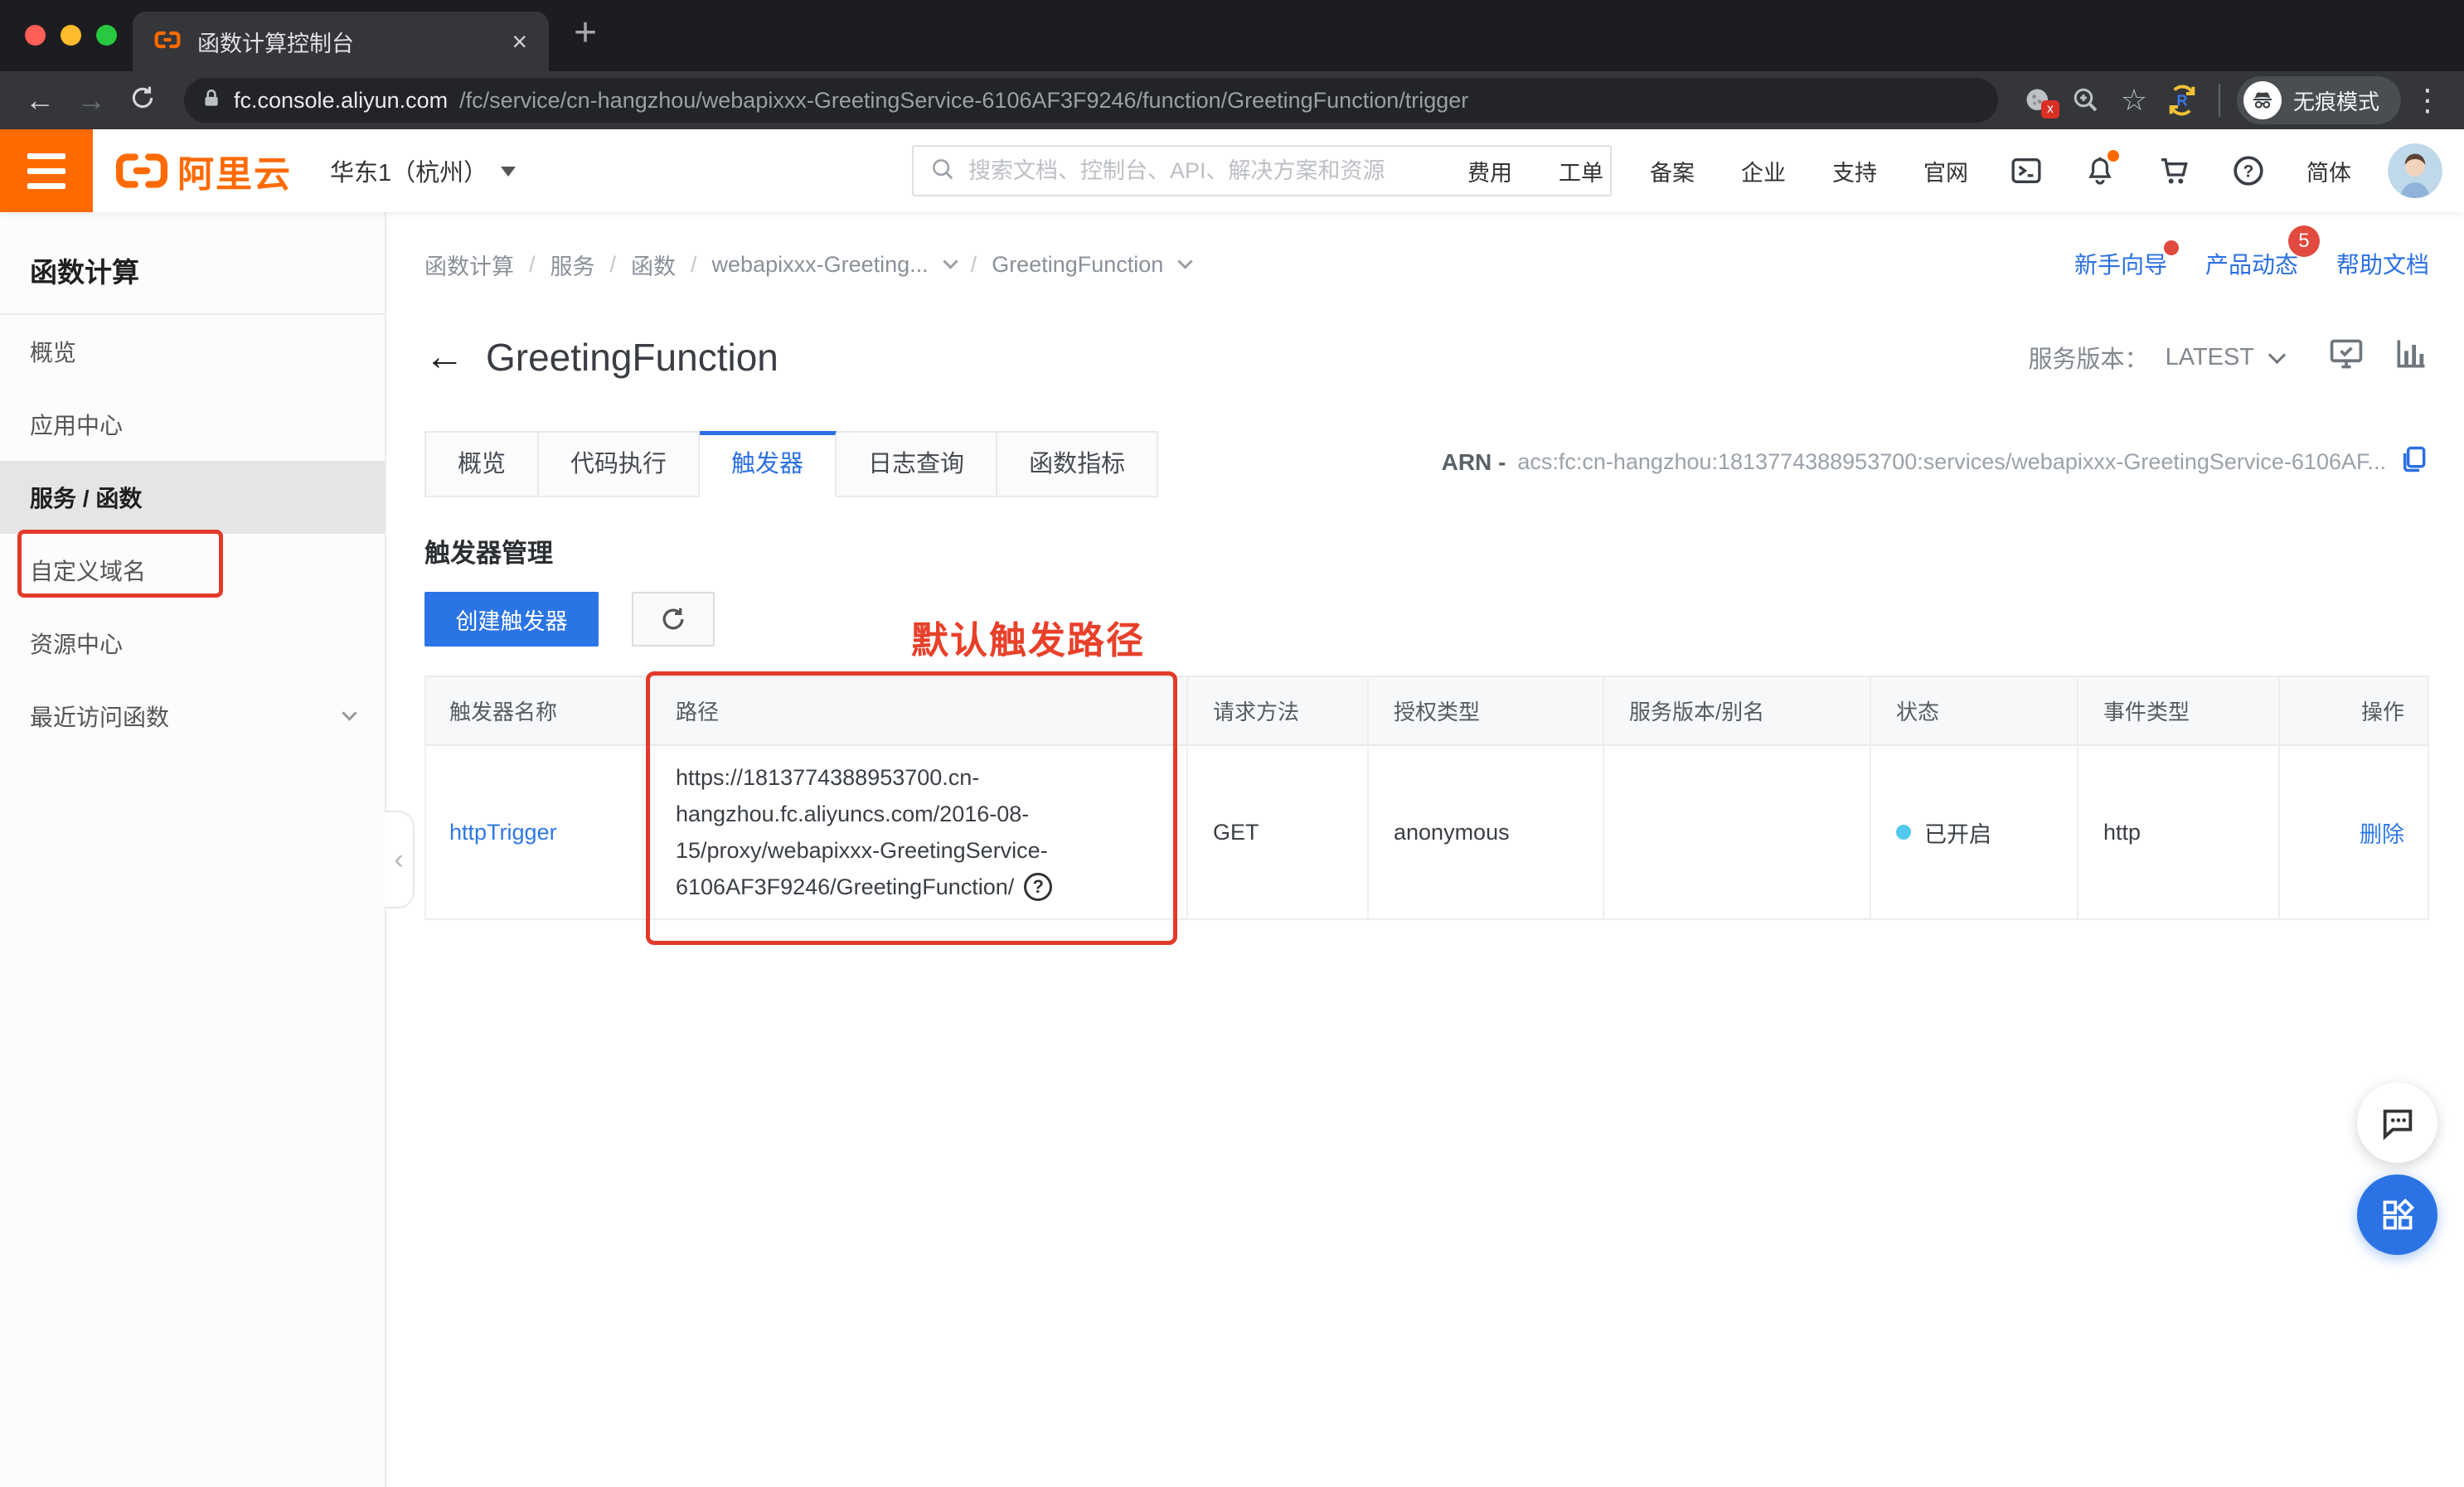  What do you see at coordinates (2039, 102) in the screenshot?
I see `cookie-blocked-icon: x` at bounding box center [2039, 102].